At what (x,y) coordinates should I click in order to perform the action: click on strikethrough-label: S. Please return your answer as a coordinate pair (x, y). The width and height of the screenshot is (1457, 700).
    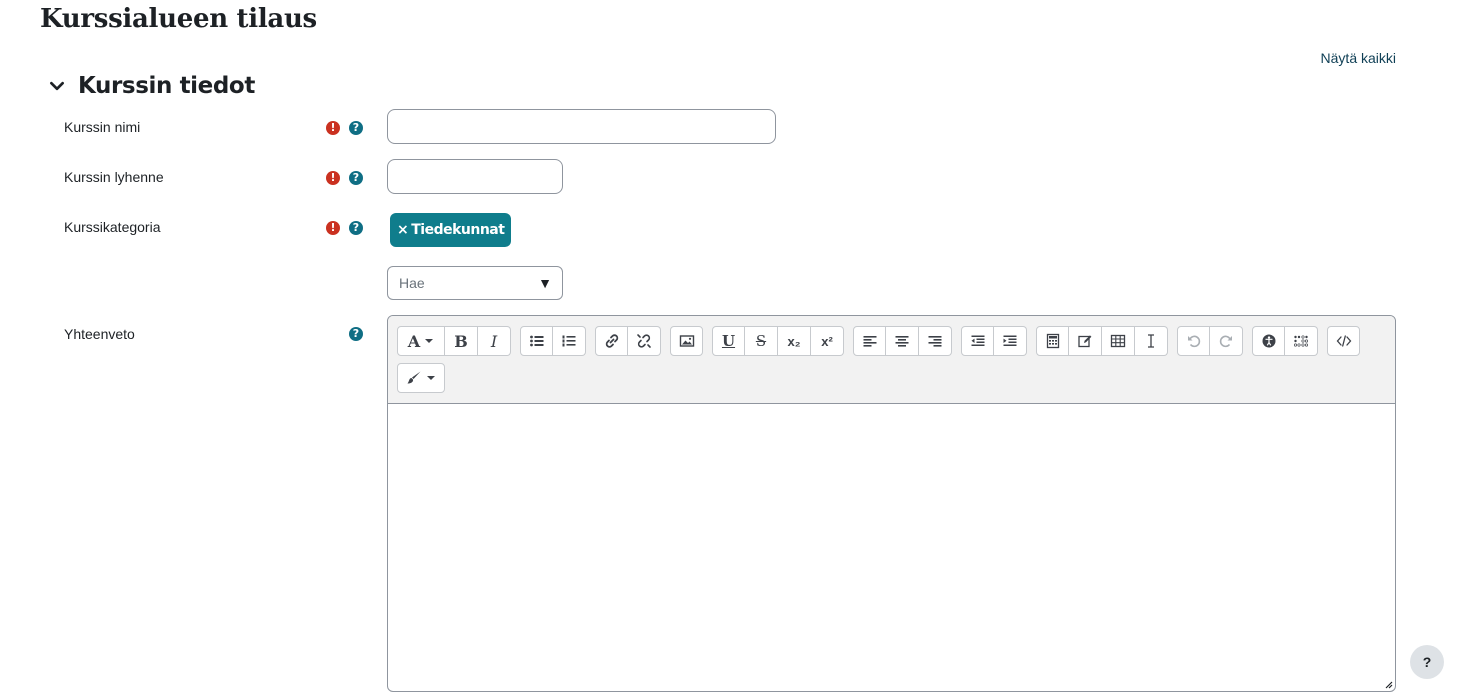
    Looking at the image, I should click on (761, 341).